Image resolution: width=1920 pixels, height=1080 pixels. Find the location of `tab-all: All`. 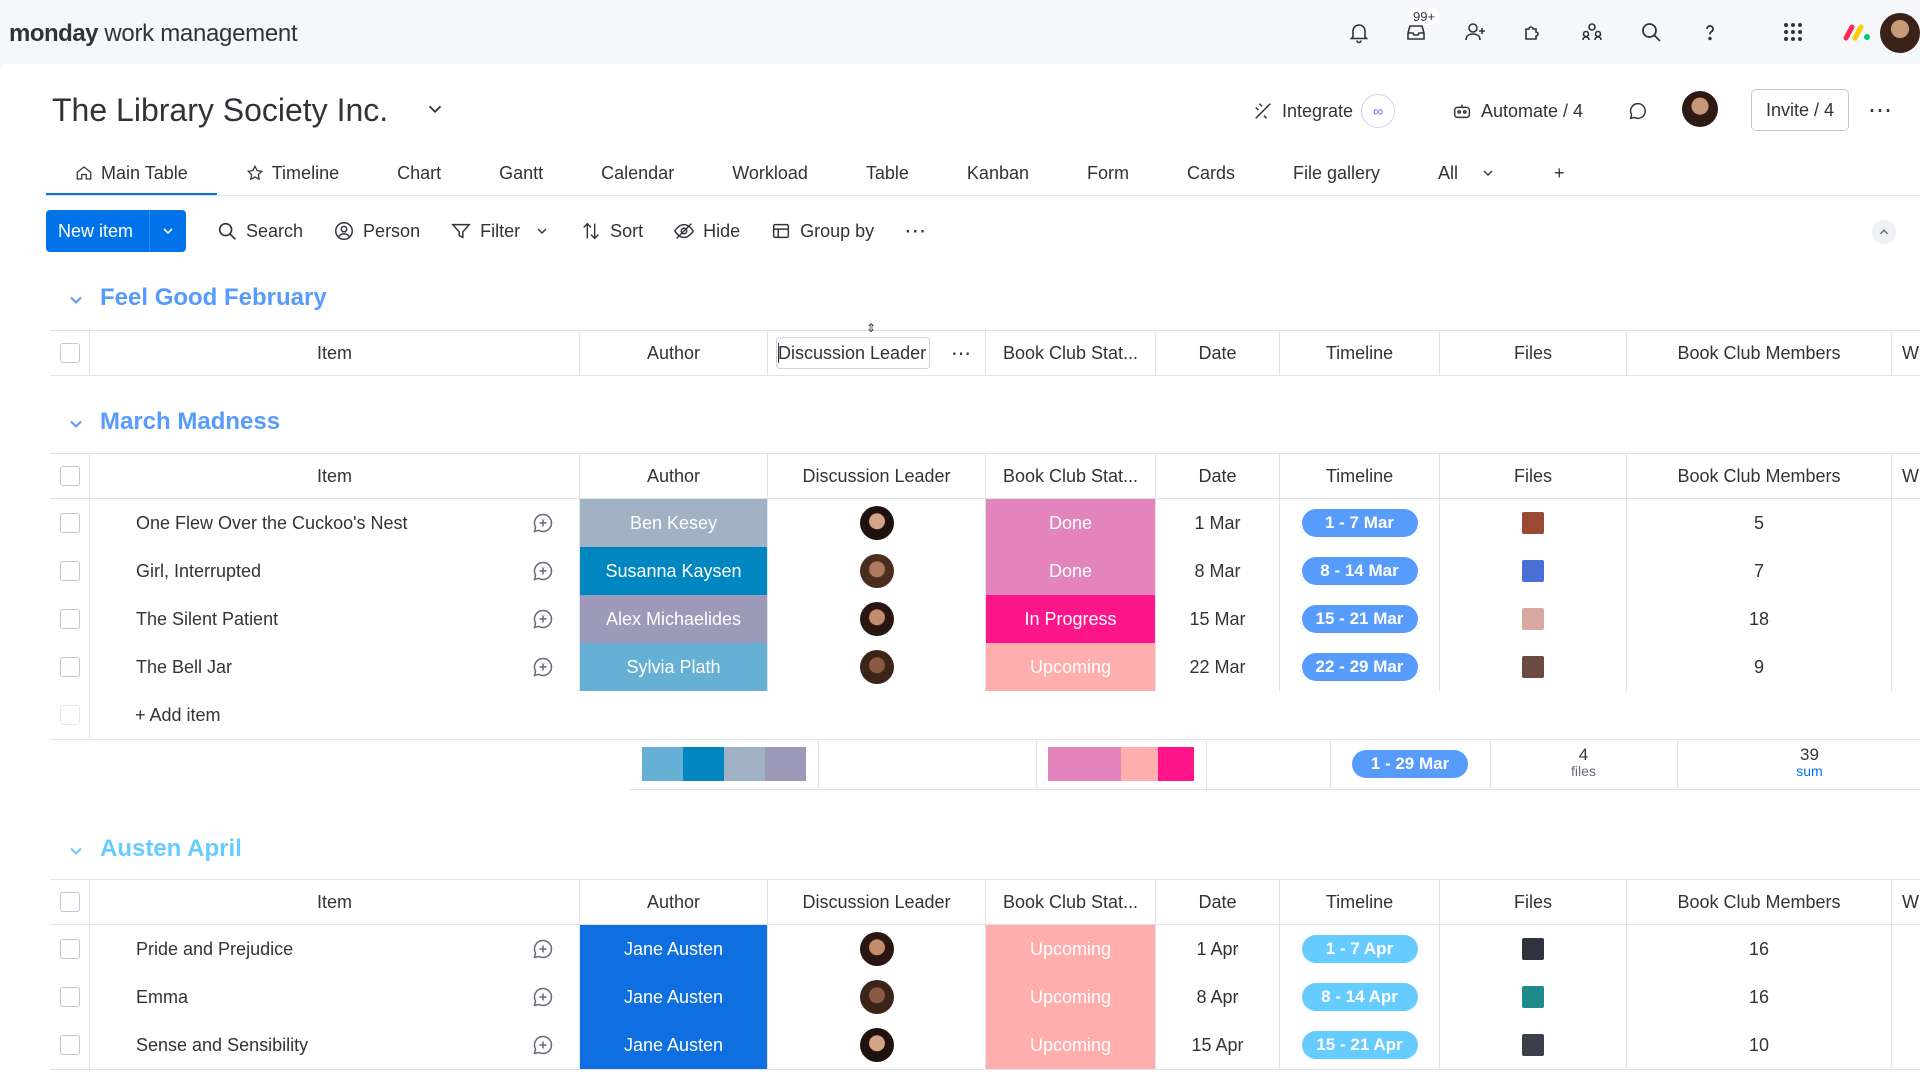

tab-all: All is located at coordinates (1467, 173).